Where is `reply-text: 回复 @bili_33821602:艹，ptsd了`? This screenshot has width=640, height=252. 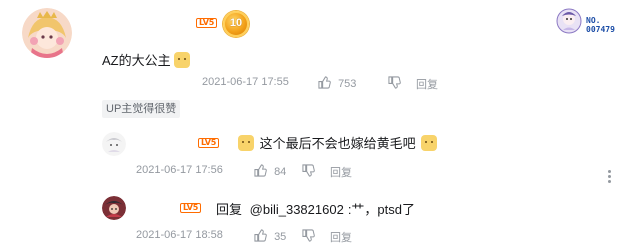 reply-text: 回复 @bili_33821602:艹，ptsd了 is located at coordinates (315, 208).